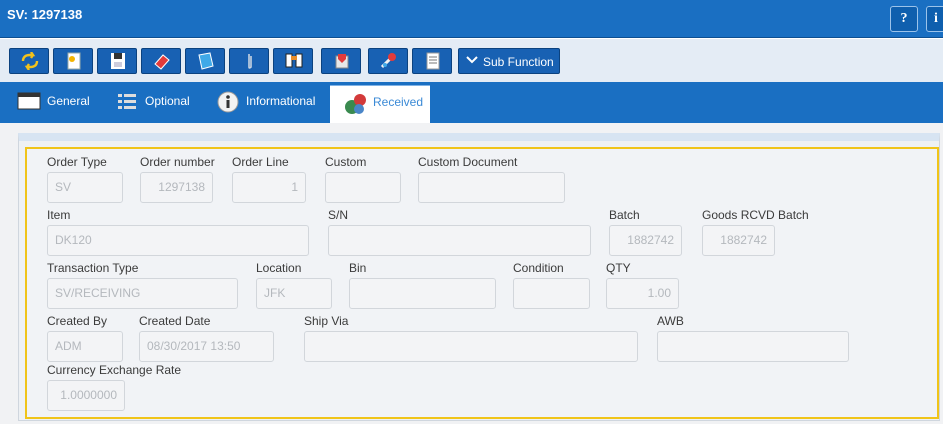 The width and height of the screenshot is (943, 424). What do you see at coordinates (755, 215) in the screenshot?
I see `goods-rcvd-batch-label: Goods RCVD Batch` at bounding box center [755, 215].